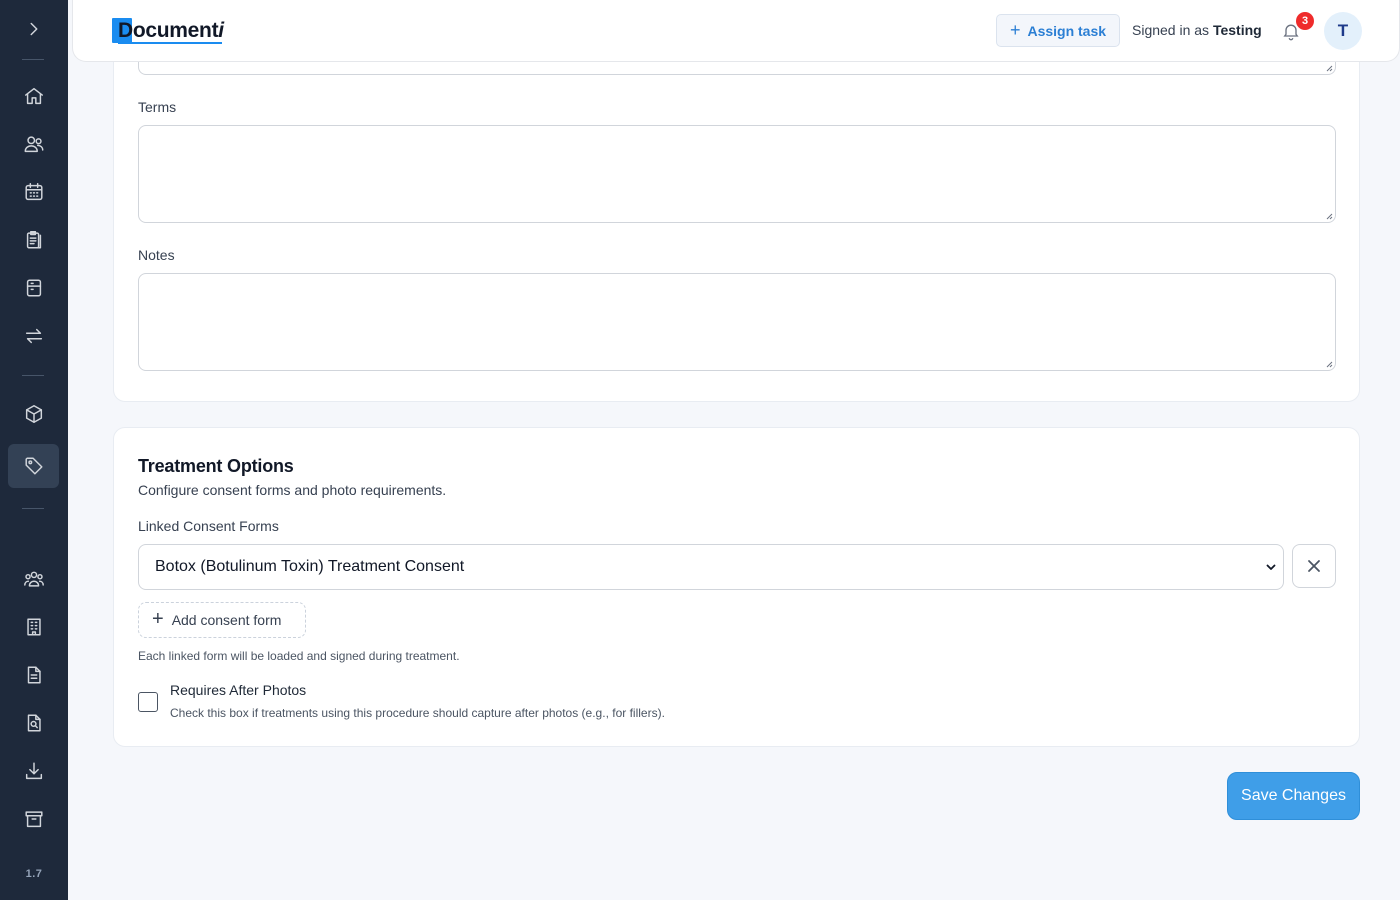 The width and height of the screenshot is (1400, 900). I want to click on archive-icon, so click(33, 819).